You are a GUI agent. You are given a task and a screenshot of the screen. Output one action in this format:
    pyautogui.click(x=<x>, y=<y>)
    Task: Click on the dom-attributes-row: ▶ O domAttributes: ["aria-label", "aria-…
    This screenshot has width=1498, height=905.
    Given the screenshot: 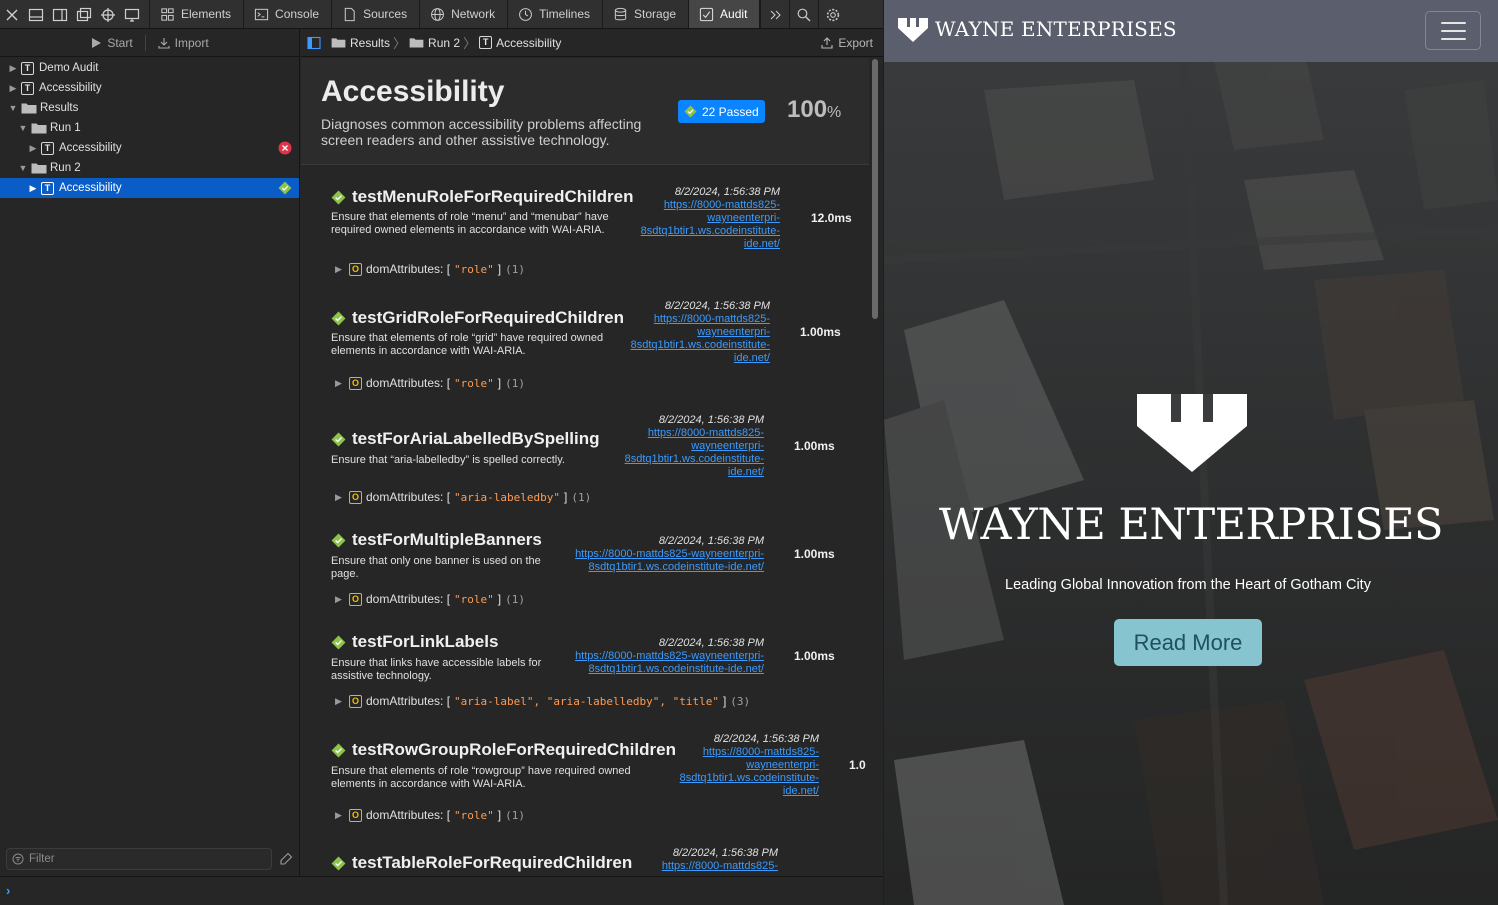 What is the action you would take?
    pyautogui.click(x=542, y=701)
    